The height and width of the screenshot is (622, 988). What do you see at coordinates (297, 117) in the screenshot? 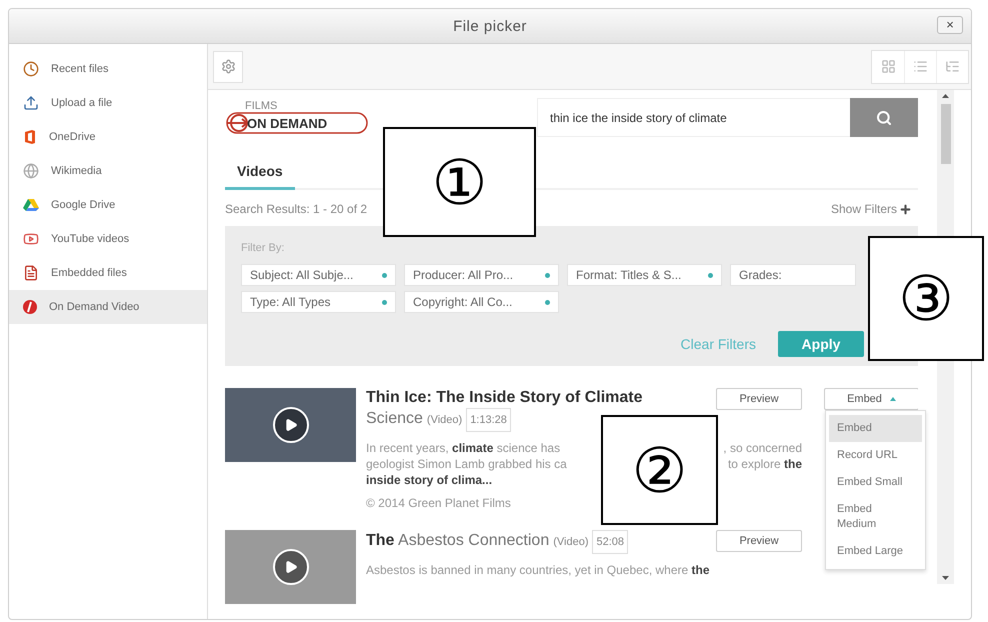
I see `films-on-demand-logo: FILMS ON DEMAND` at bounding box center [297, 117].